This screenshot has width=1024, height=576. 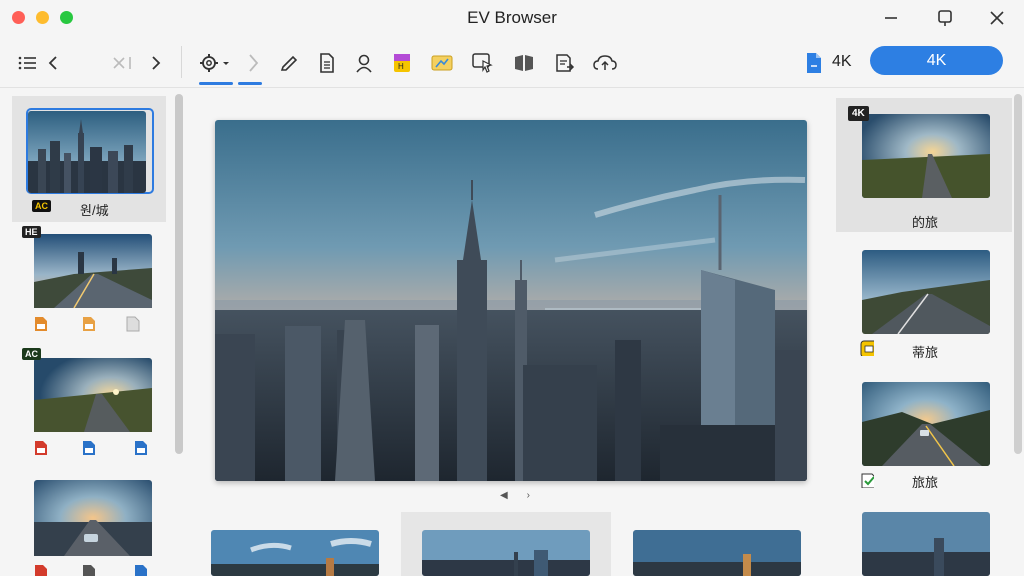 What do you see at coordinates (605, 63) in the screenshot?
I see `cloud-icon` at bounding box center [605, 63].